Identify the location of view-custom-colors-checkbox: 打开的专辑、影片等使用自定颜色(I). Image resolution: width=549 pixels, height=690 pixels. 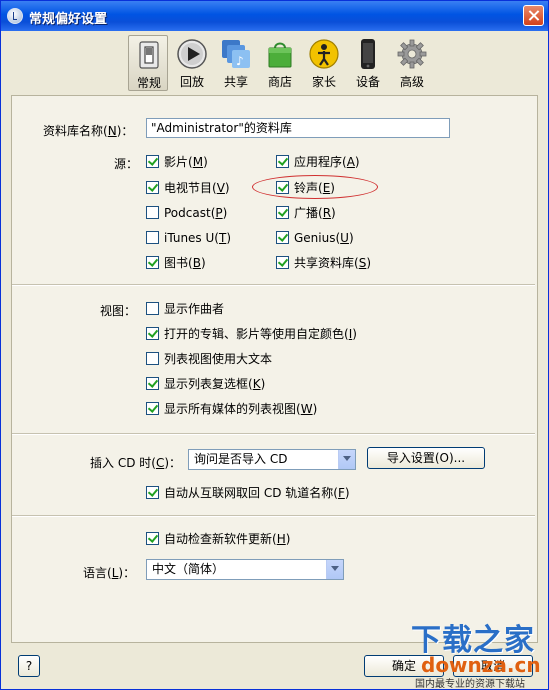
(251, 334).